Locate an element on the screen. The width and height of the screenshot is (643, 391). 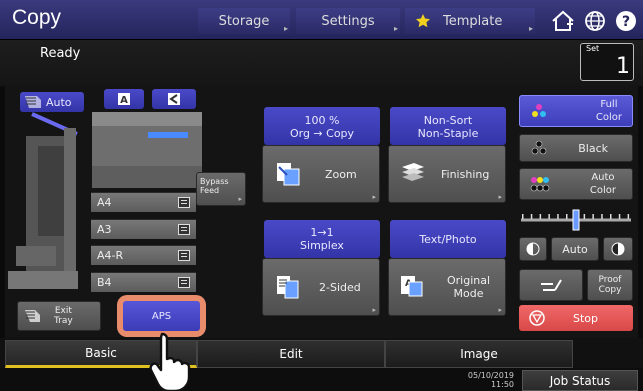
two-sided-label: 2-Sided is located at coordinates (340, 287).